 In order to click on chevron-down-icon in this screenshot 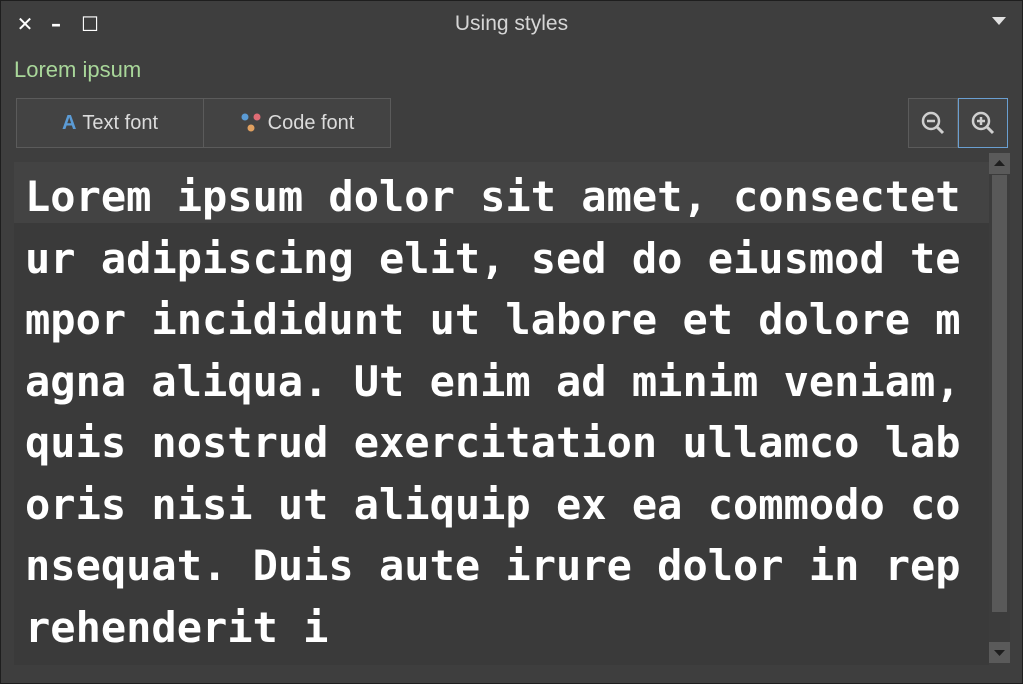, I will do `click(999, 653)`.